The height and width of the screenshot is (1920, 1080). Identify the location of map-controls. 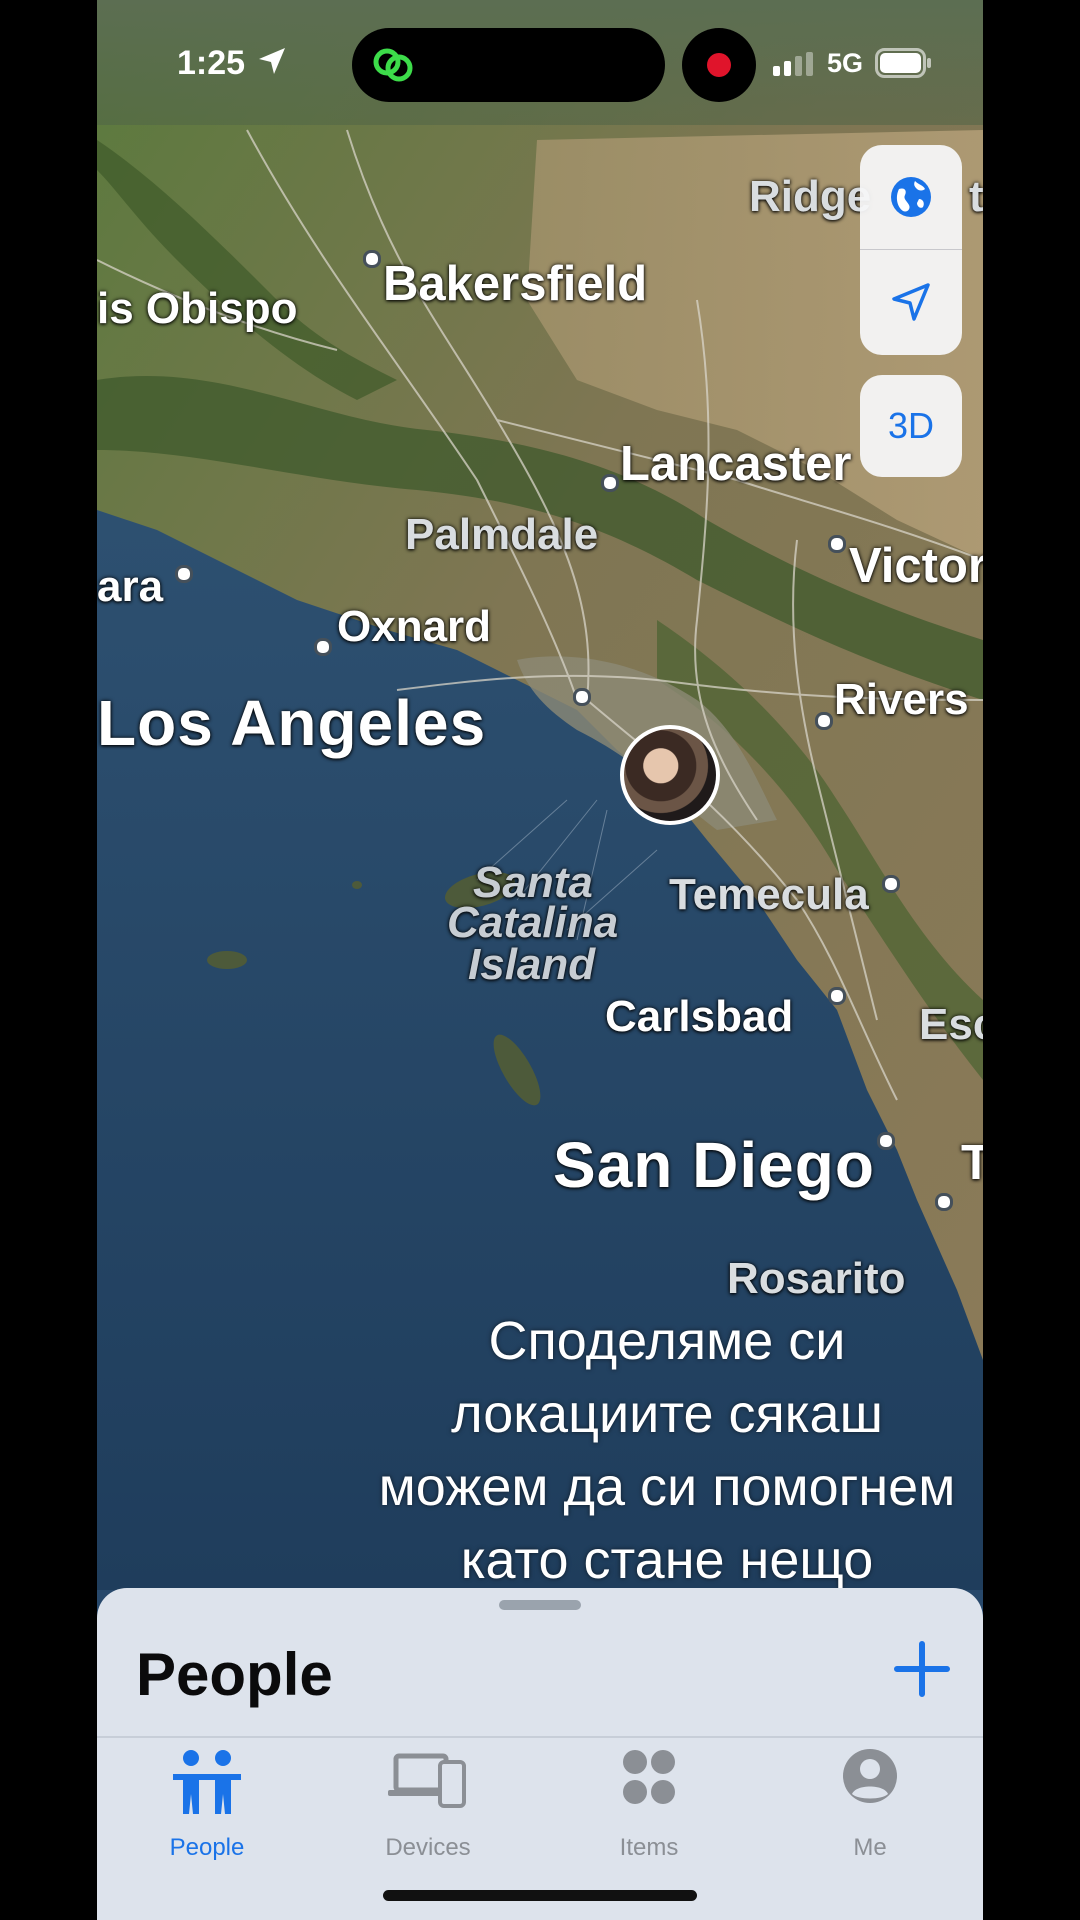
(911, 250).